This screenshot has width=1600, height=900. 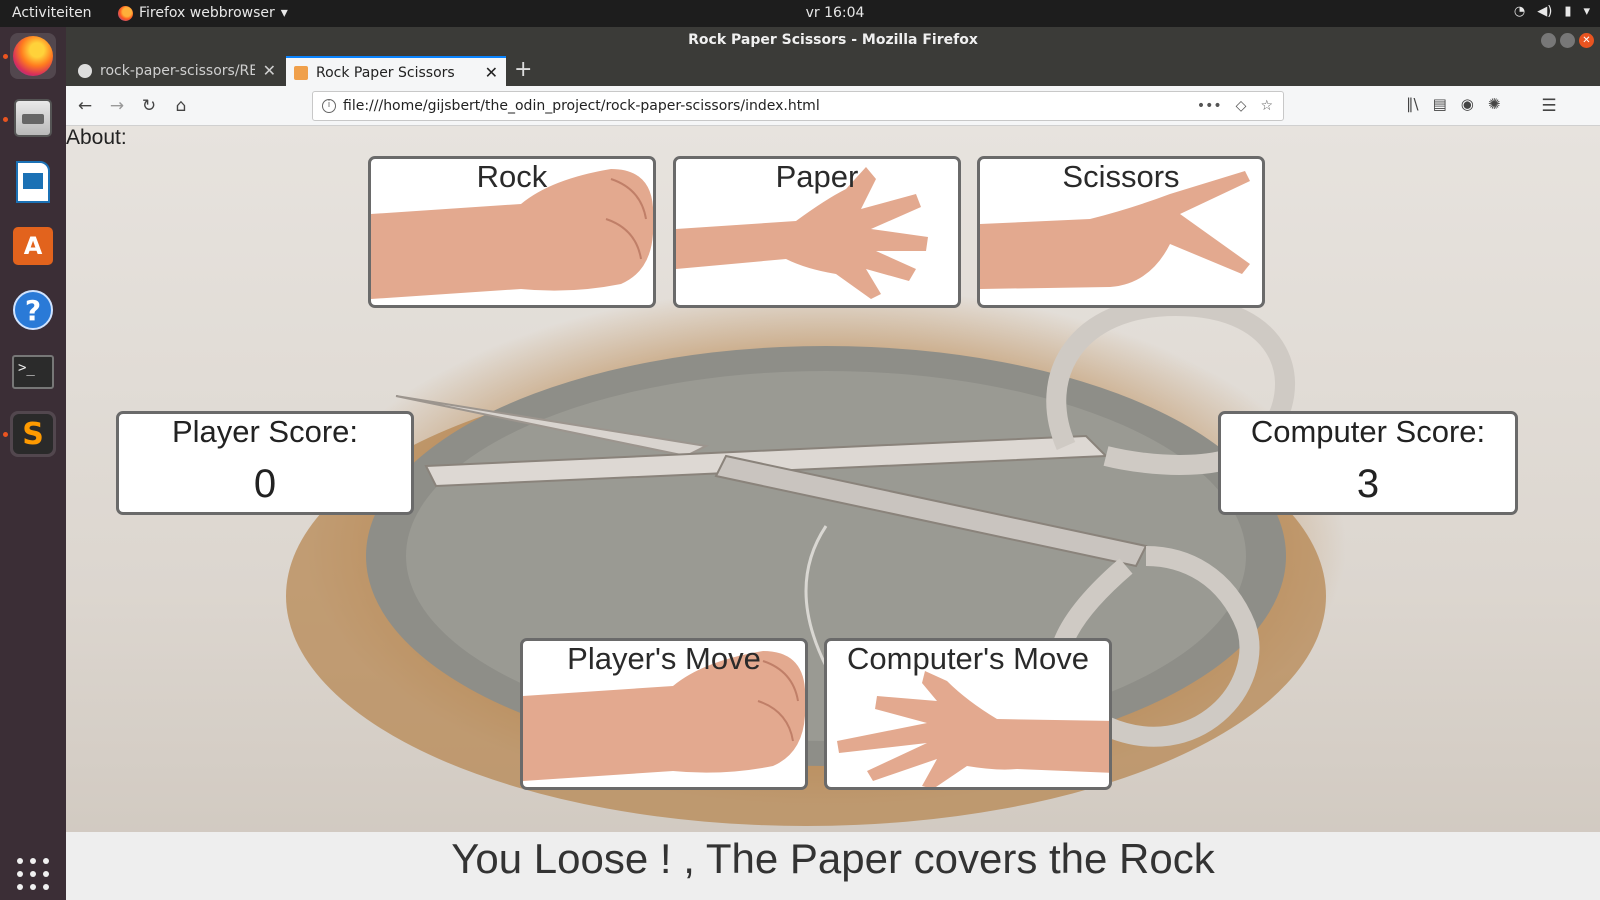 I want to click on dock-software: A, so click(x=33, y=246).